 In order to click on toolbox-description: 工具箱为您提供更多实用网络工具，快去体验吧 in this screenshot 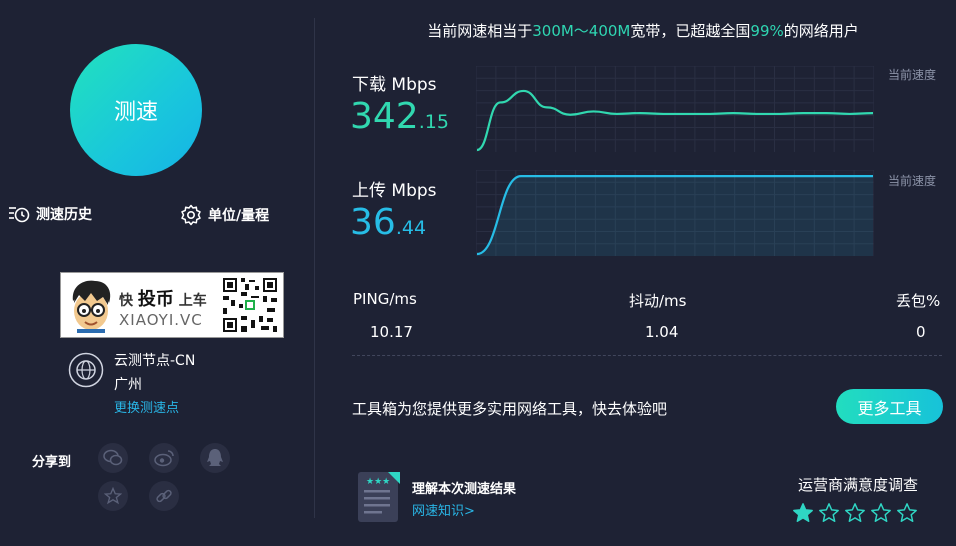, I will do `click(510, 409)`.